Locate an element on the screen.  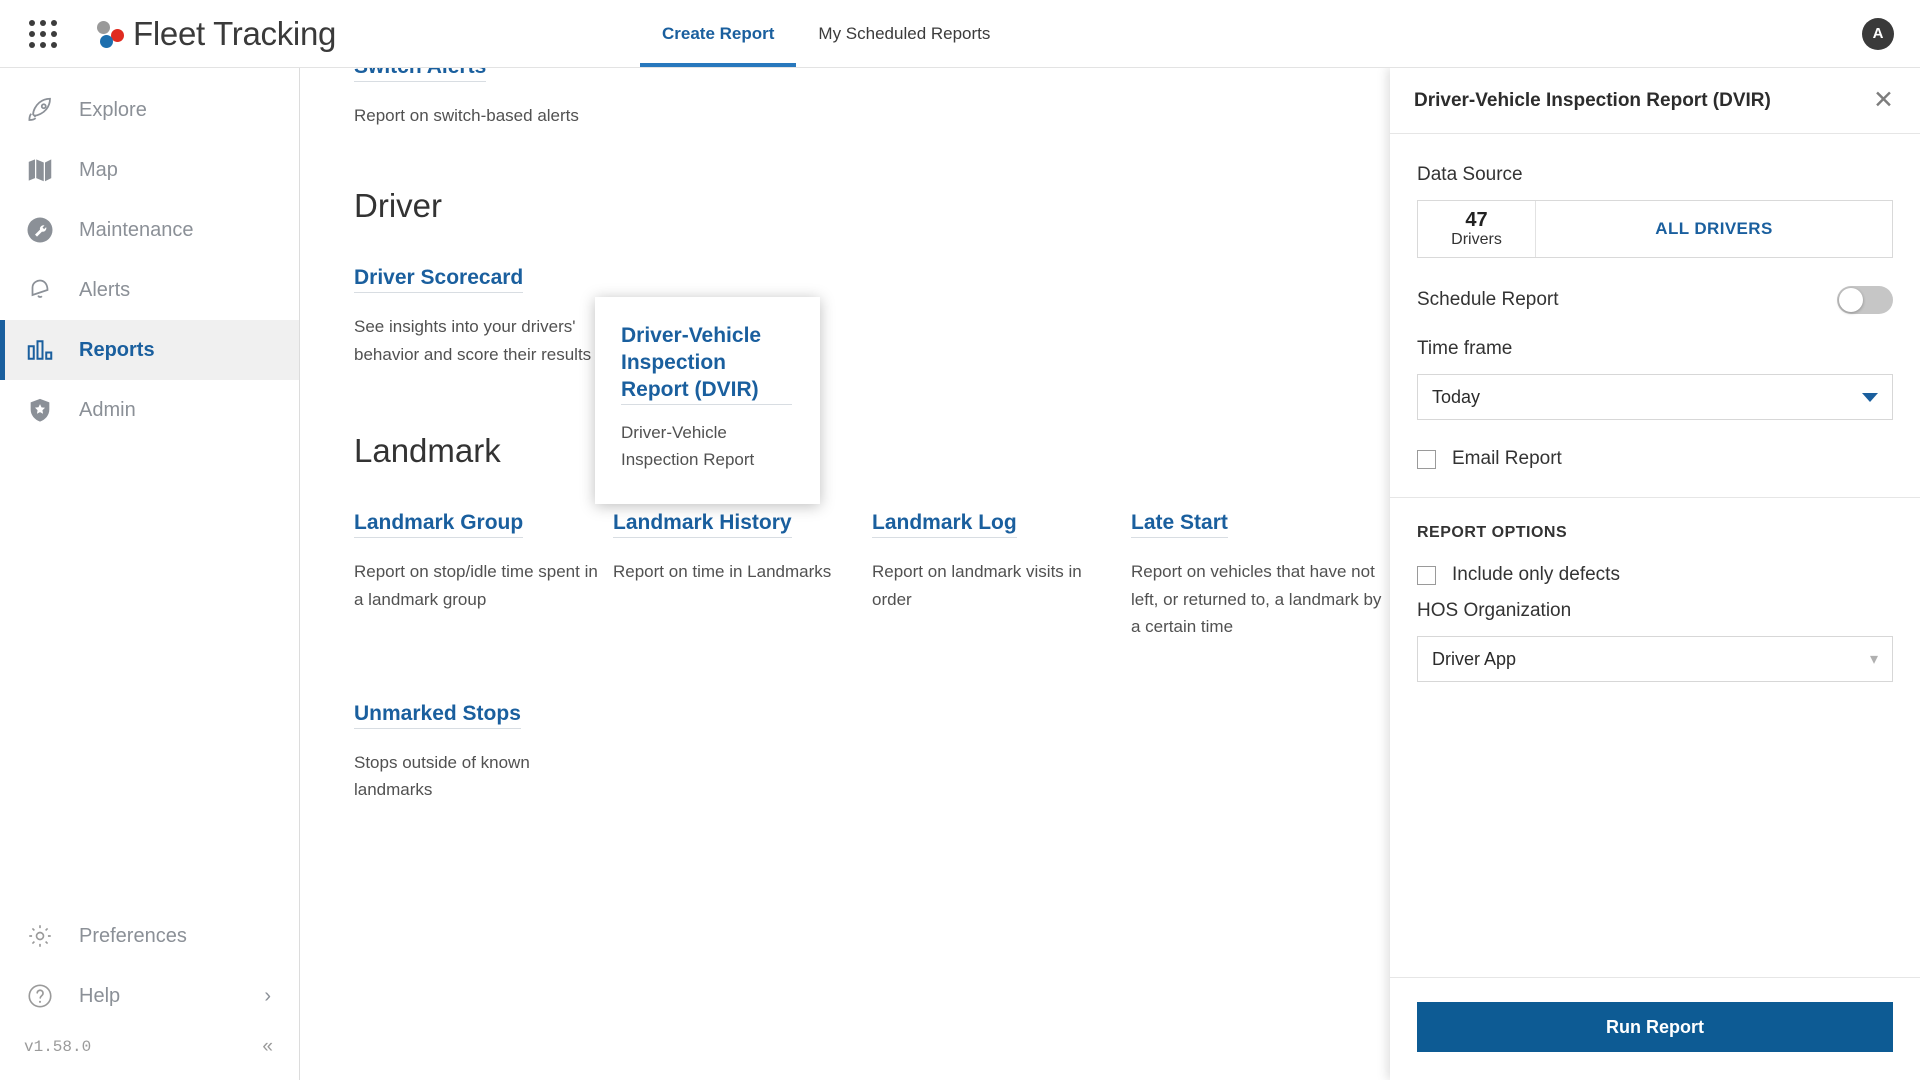
sidebar-item-map: Map is located at coordinates (149, 170).